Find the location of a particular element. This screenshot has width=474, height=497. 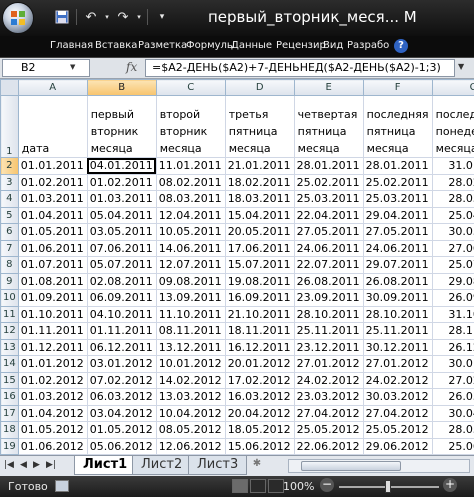

expand-formula-bar-icon: ▼ is located at coordinates (461, 66).